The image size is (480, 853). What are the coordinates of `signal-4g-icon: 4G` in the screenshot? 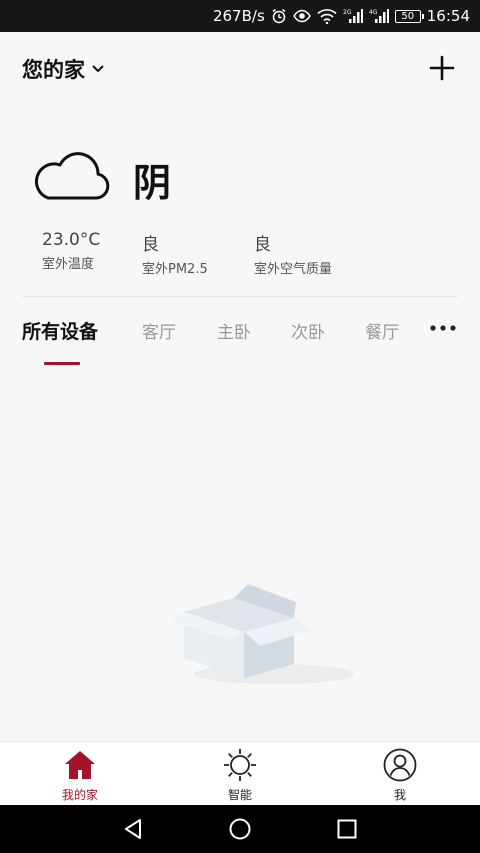 It's located at (379, 16).